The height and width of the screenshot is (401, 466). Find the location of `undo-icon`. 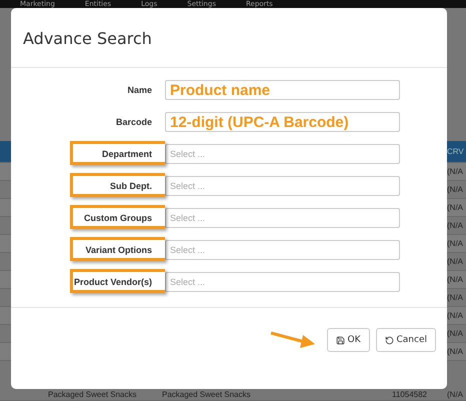

undo-icon is located at coordinates (389, 340).